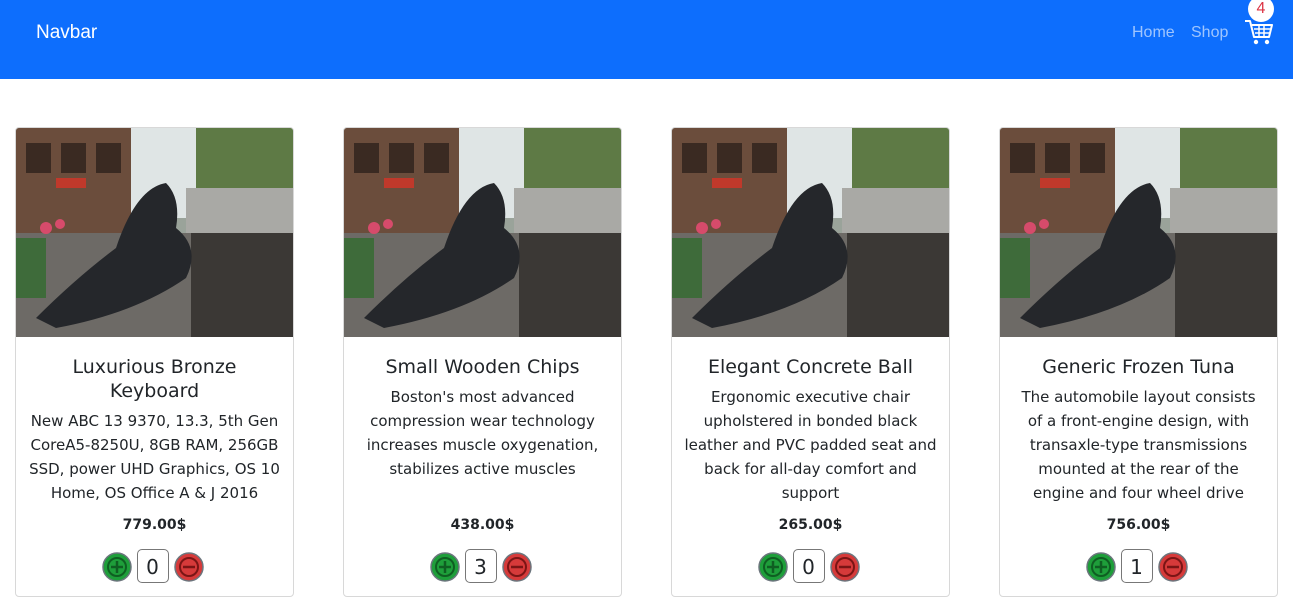 The height and width of the screenshot is (597, 1293). What do you see at coordinates (1153, 33) in the screenshot?
I see `nav-link-home: Home` at bounding box center [1153, 33].